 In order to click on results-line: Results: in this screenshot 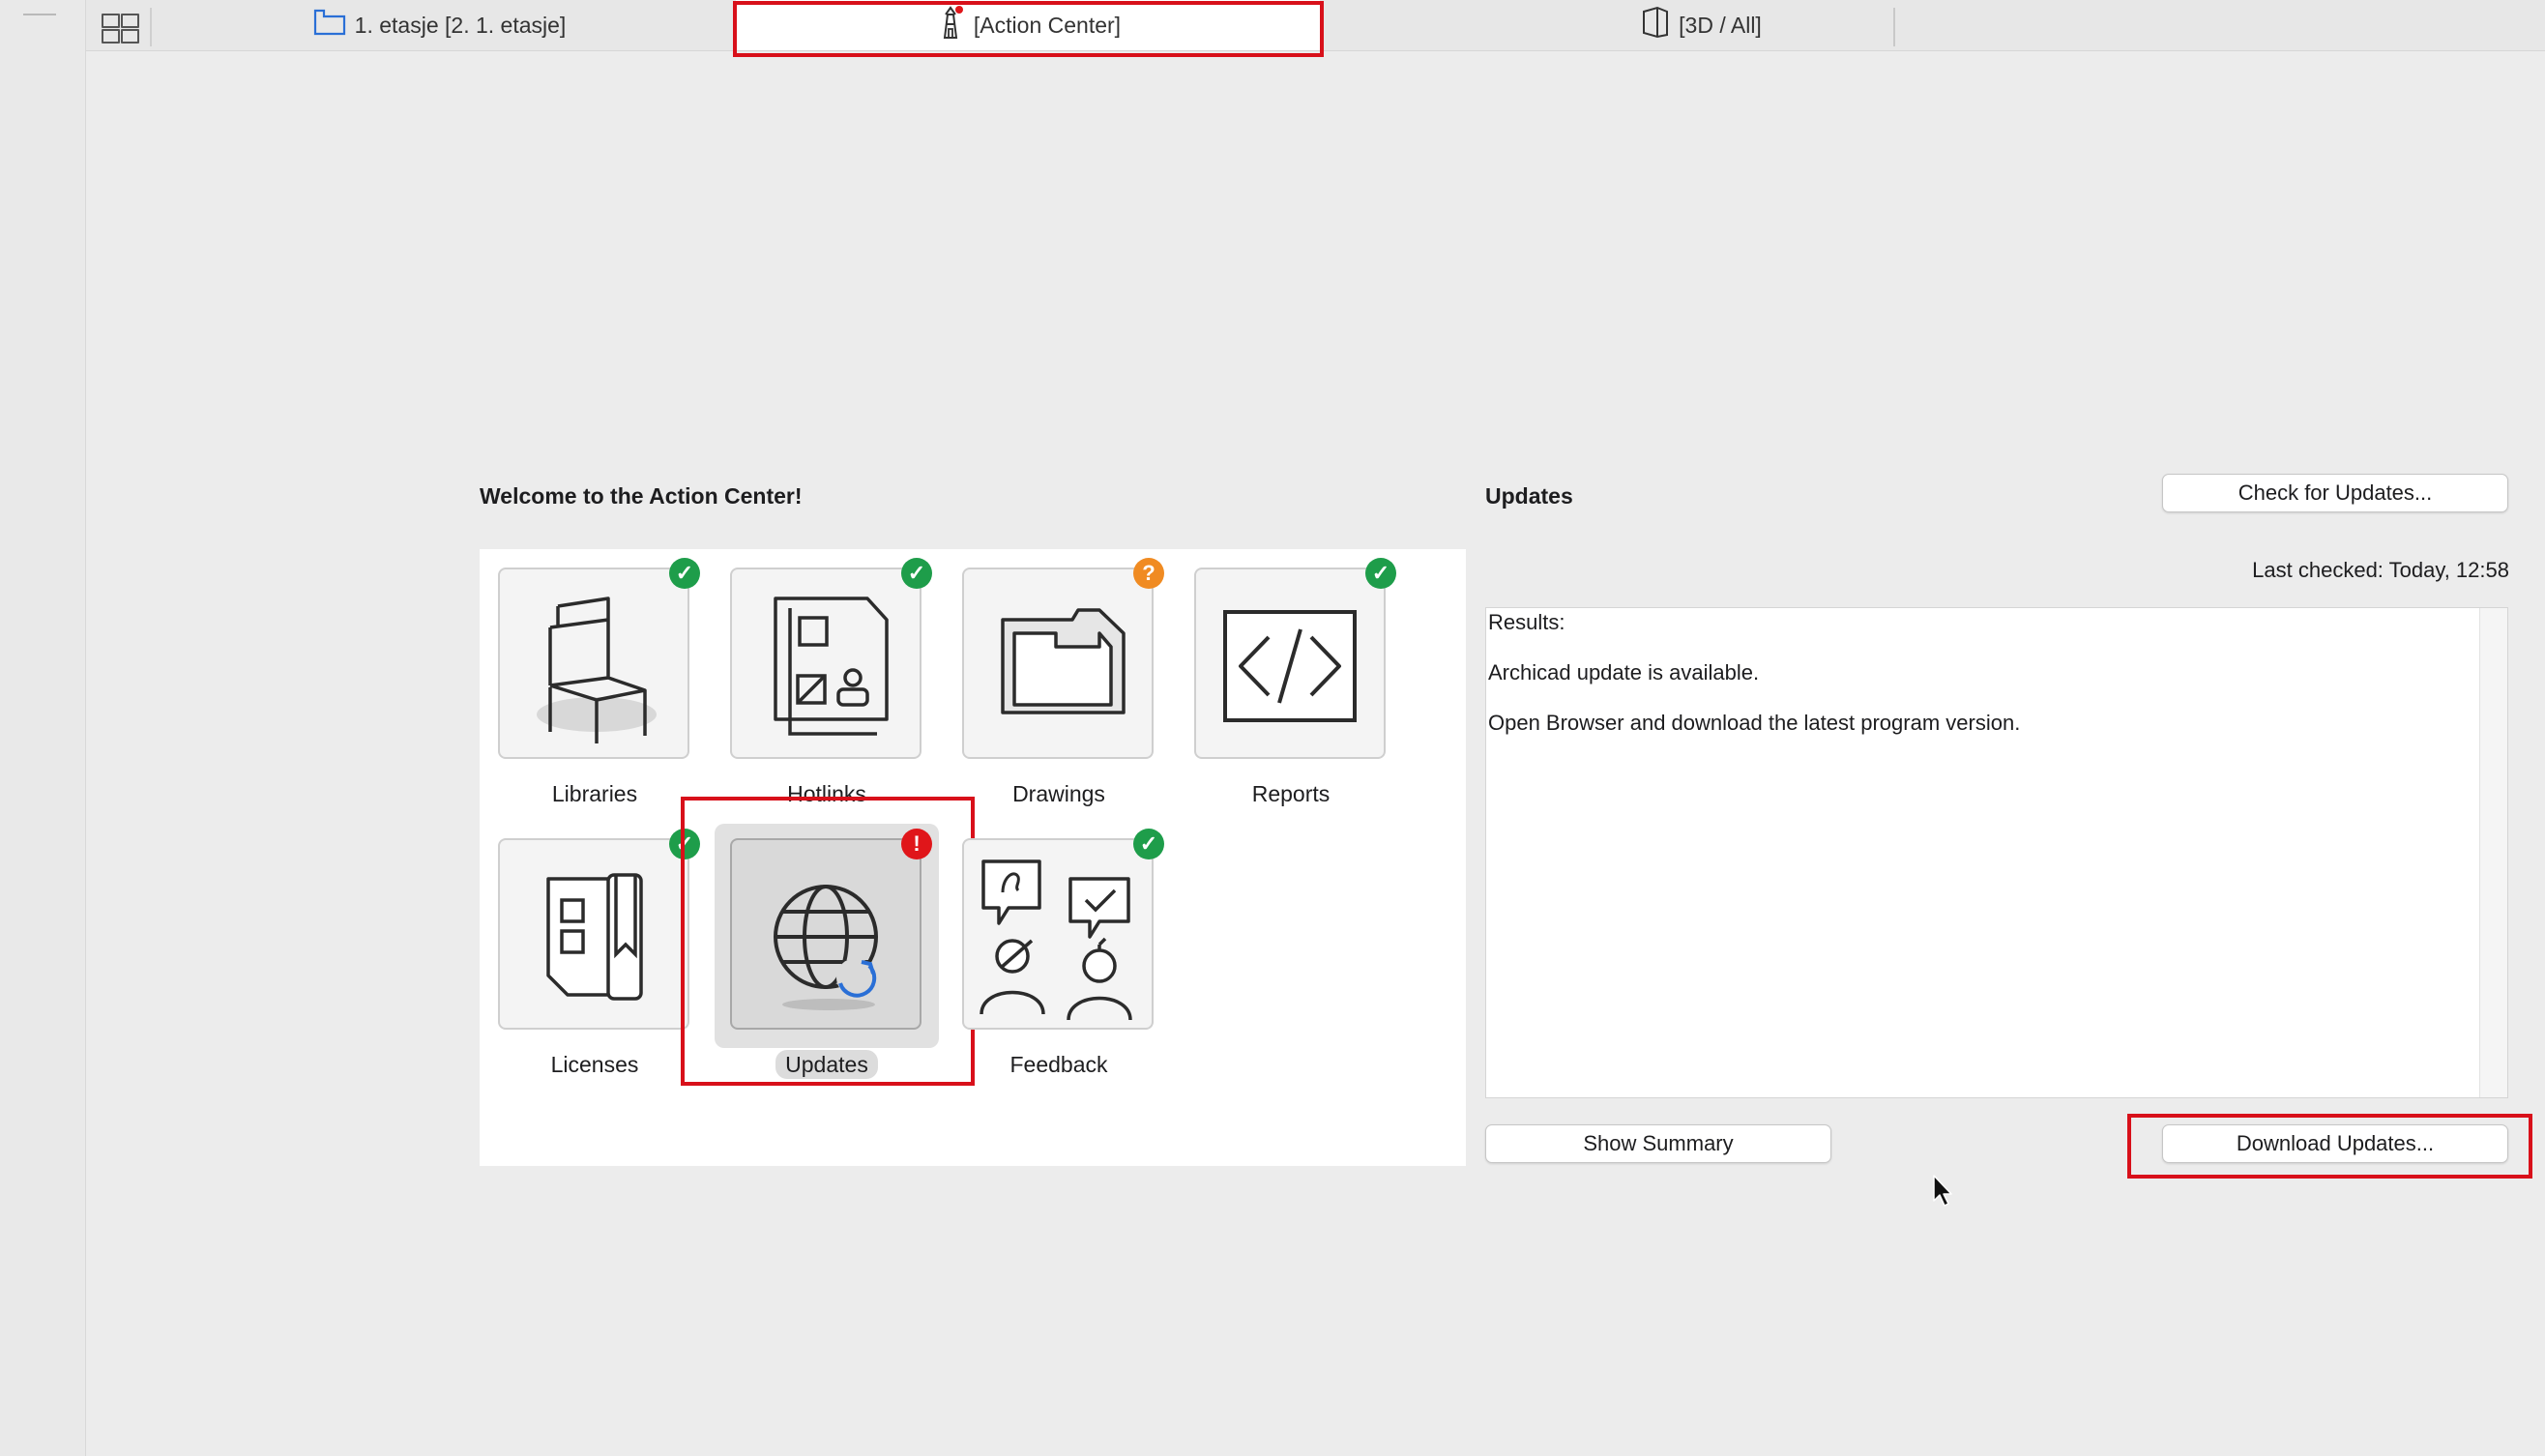, I will do `click(1526, 622)`.